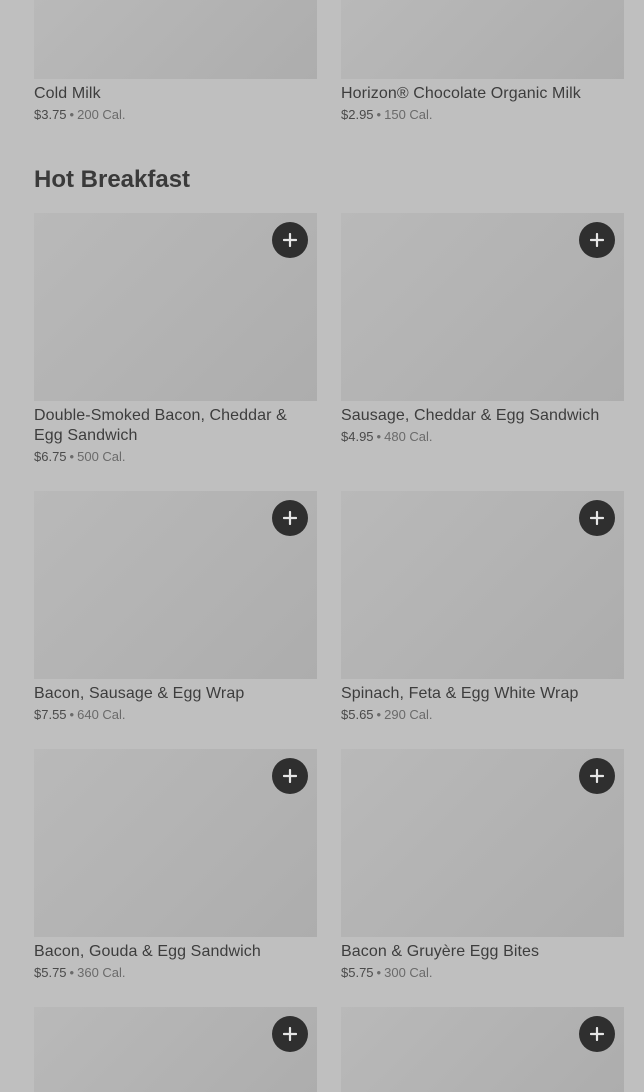 This screenshot has width=644, height=1092. What do you see at coordinates (101, 972) in the screenshot?
I see `item-calories: 360 Cal.` at bounding box center [101, 972].